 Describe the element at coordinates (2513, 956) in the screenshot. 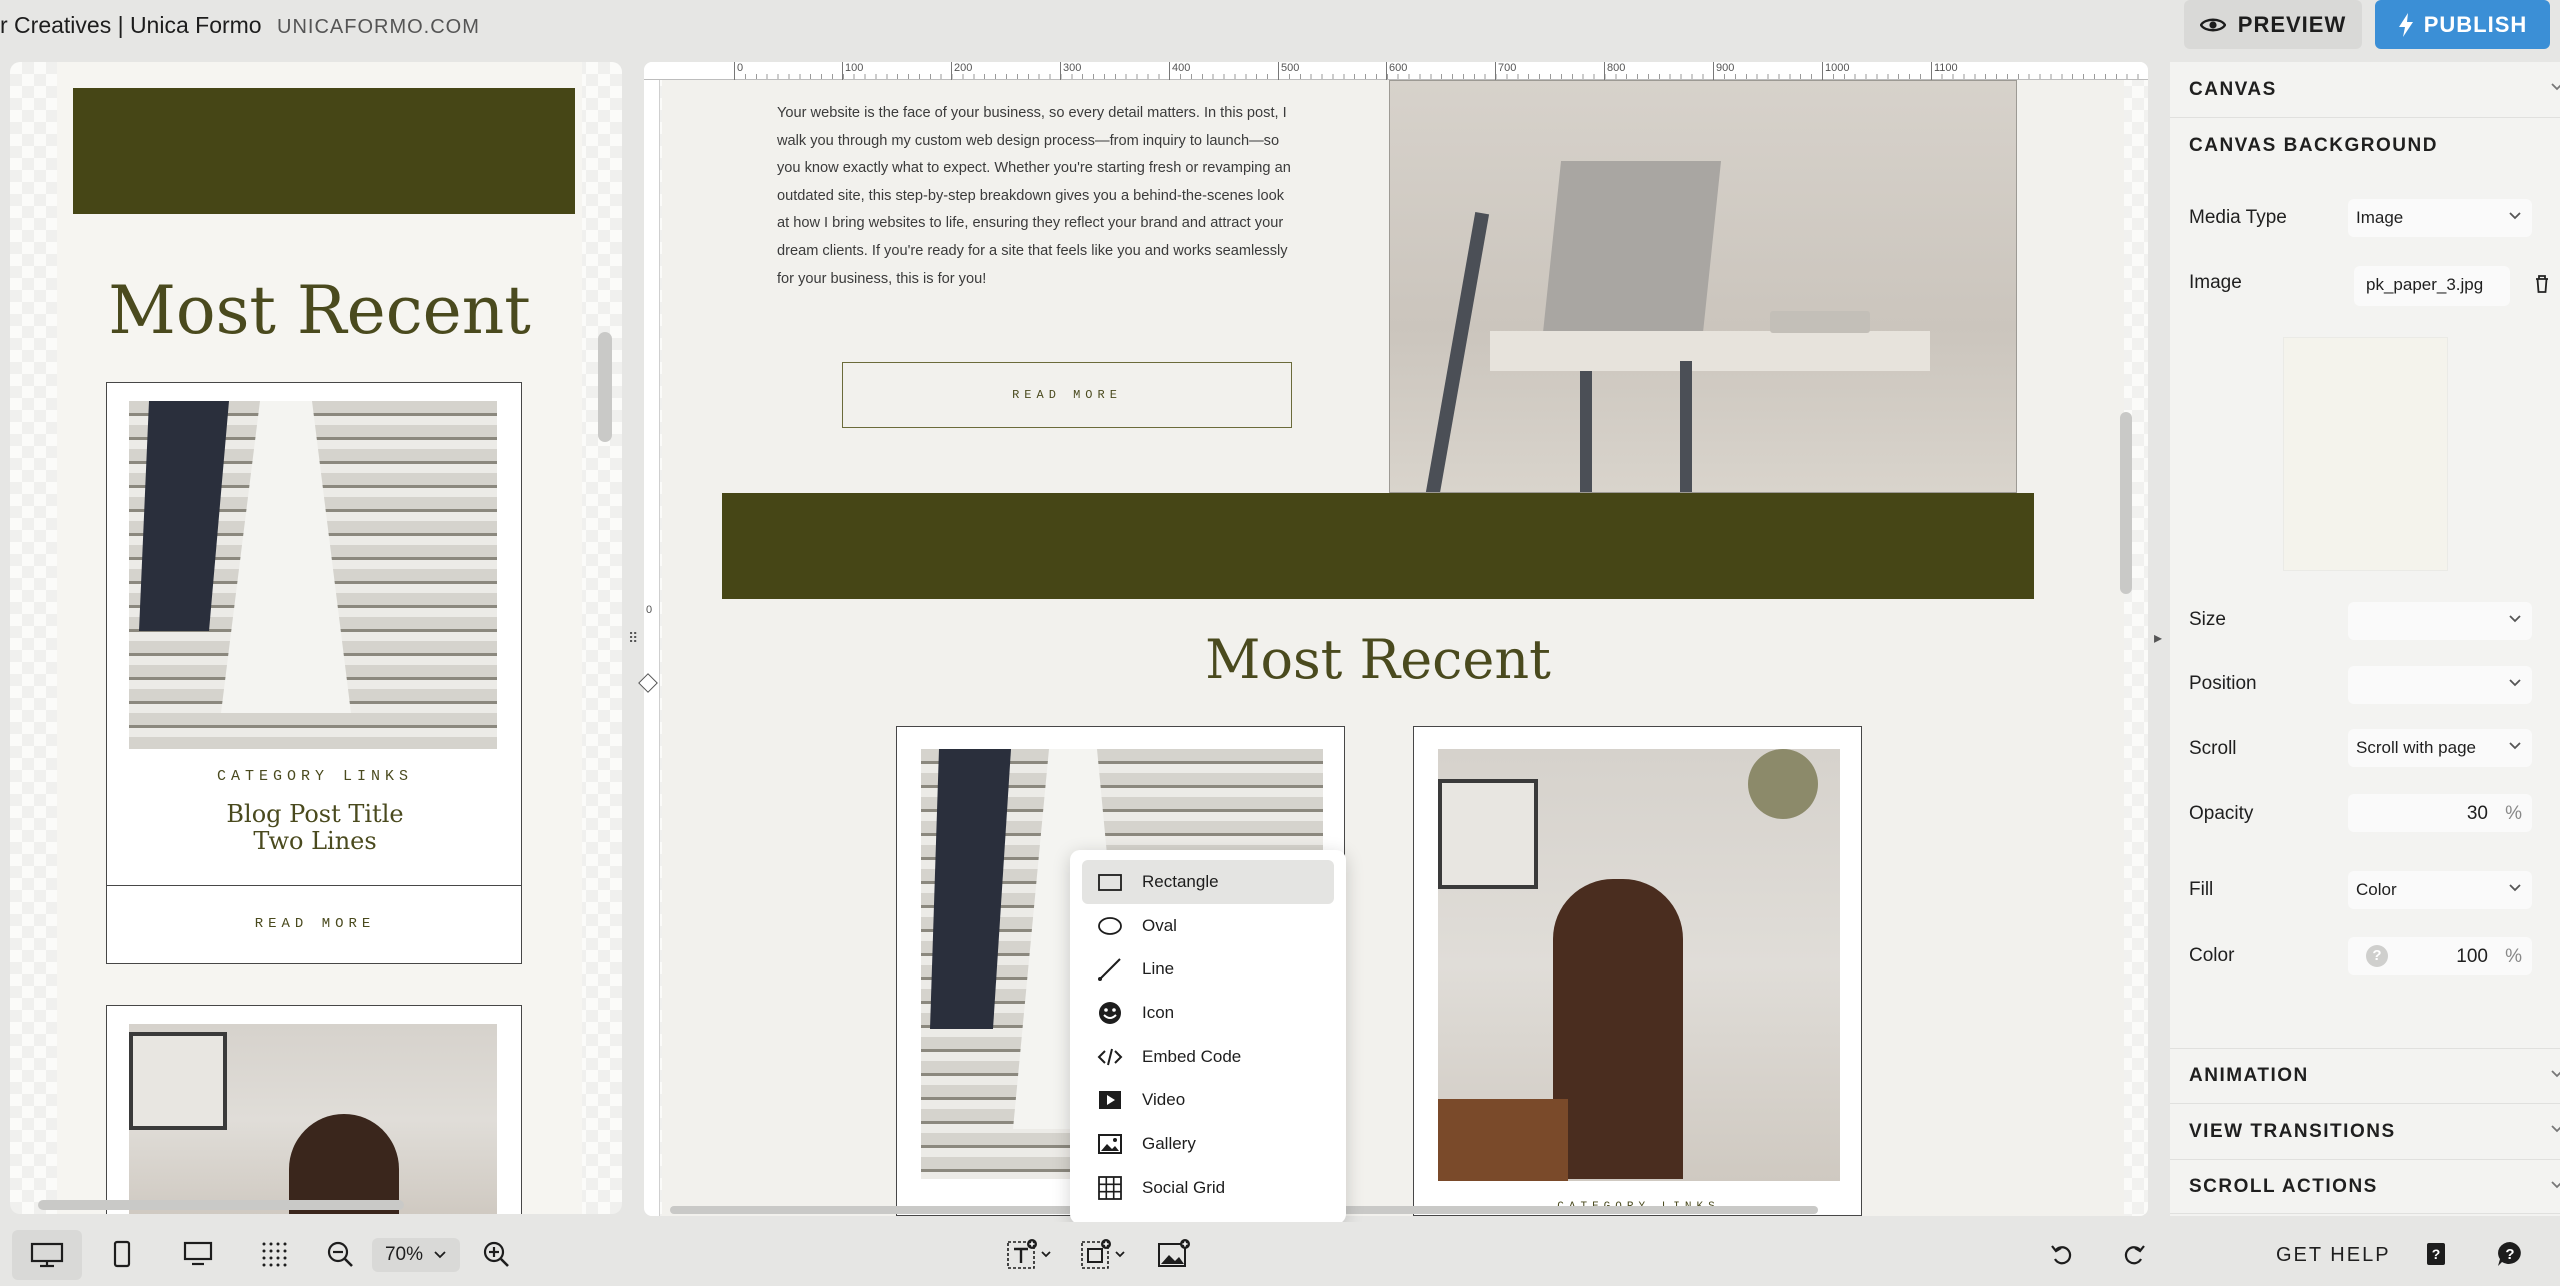

I see `percent-unit: %` at that location.